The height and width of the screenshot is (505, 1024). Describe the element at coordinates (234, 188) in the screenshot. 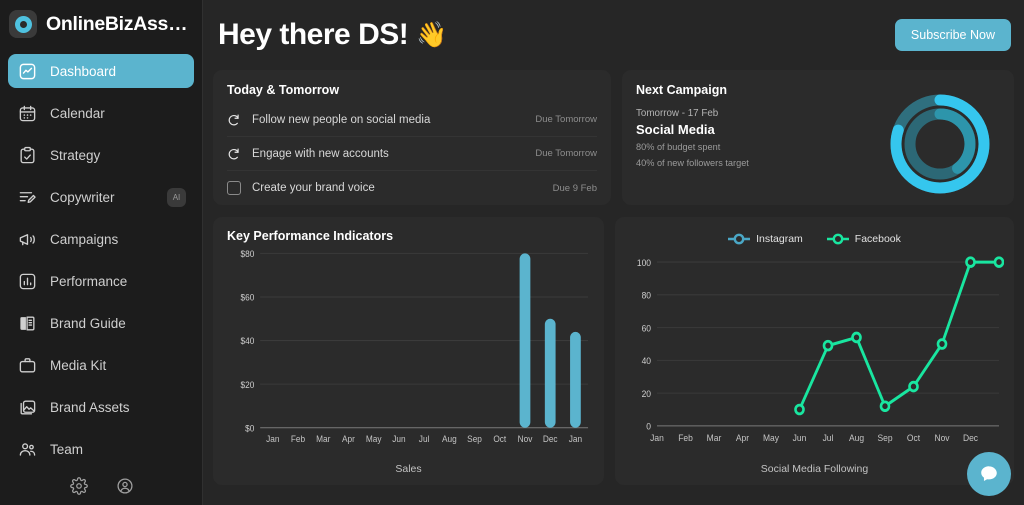

I see `task-checkbox` at that location.